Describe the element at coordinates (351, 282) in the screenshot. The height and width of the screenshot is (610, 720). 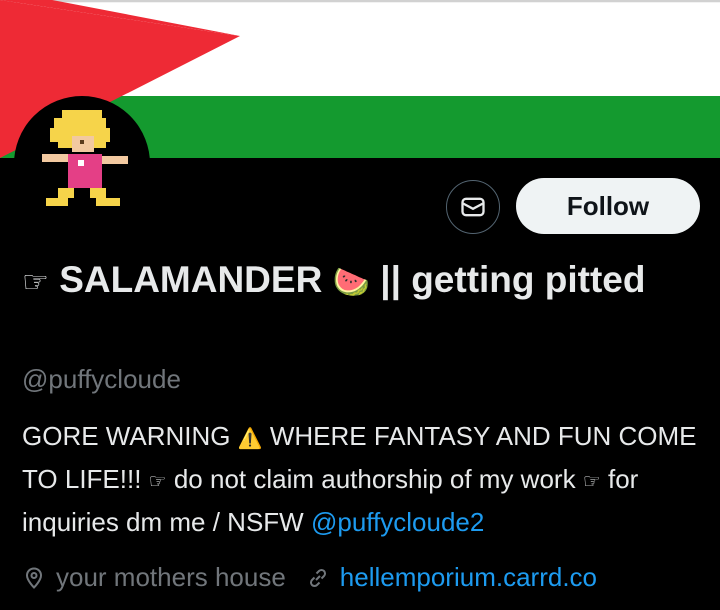
I see `watermelon-icon: 🍉` at that location.